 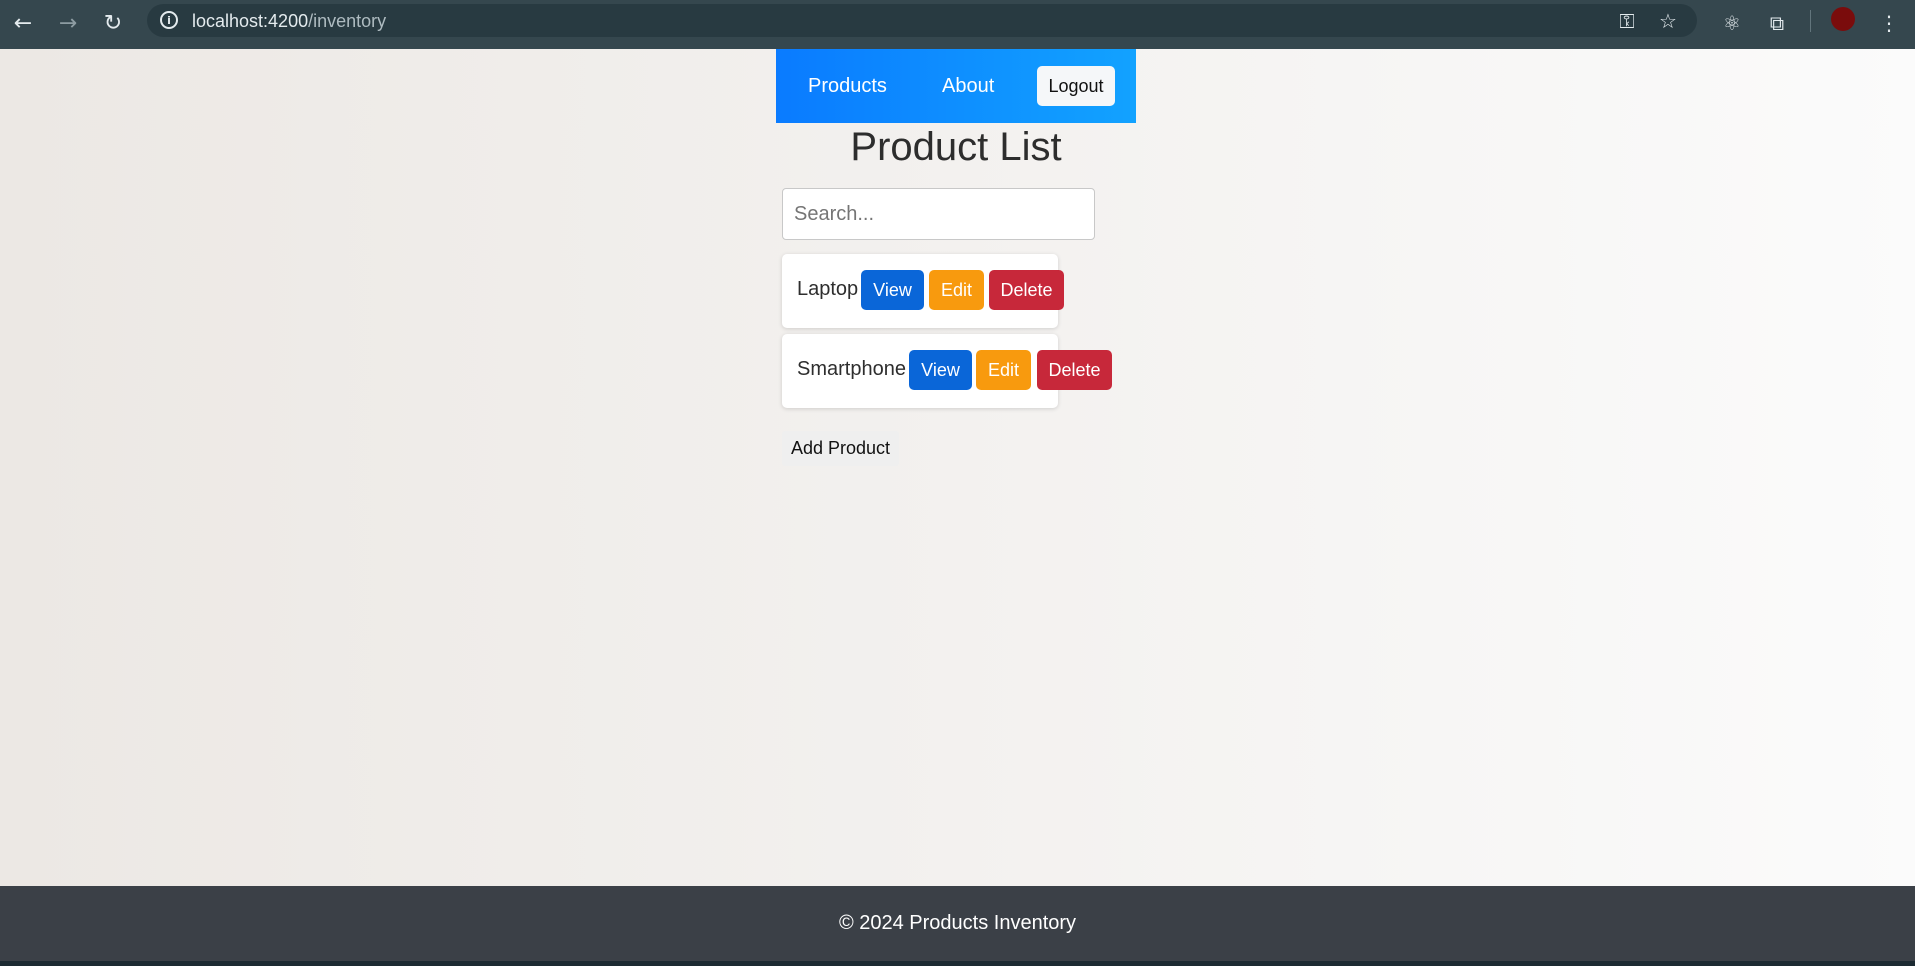 What do you see at coordinates (840, 448) in the screenshot?
I see `add-product-button: Add Product` at bounding box center [840, 448].